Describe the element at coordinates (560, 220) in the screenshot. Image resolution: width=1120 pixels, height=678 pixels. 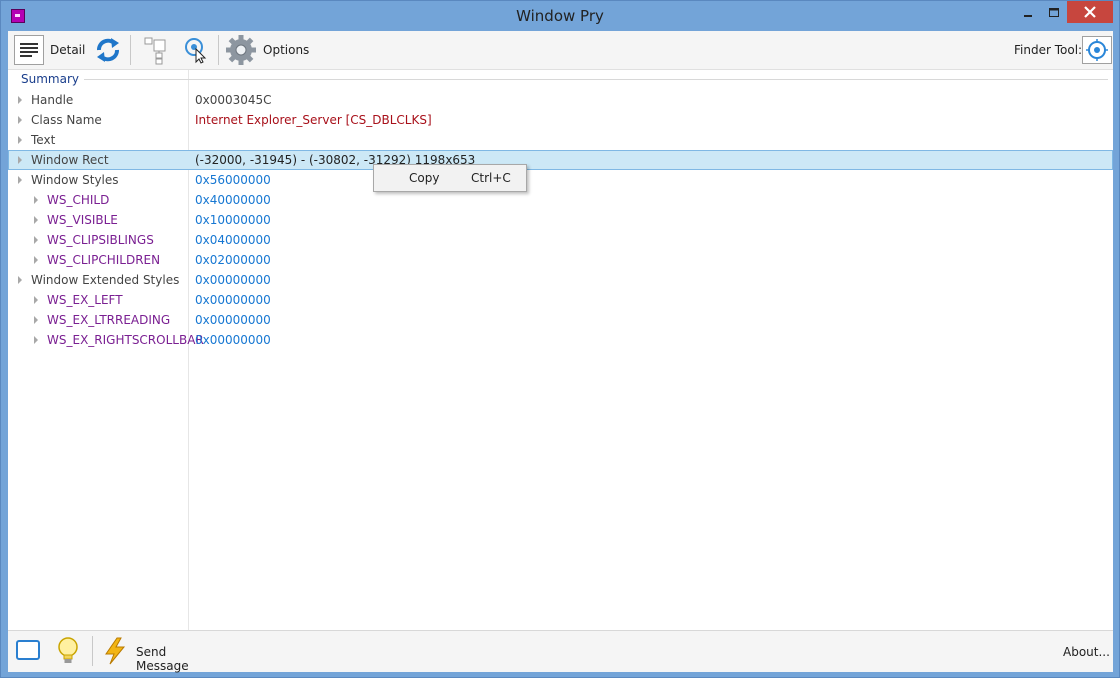
I see `tree-row-ws-visible: WS_VISIBLE 0x10000000` at that location.